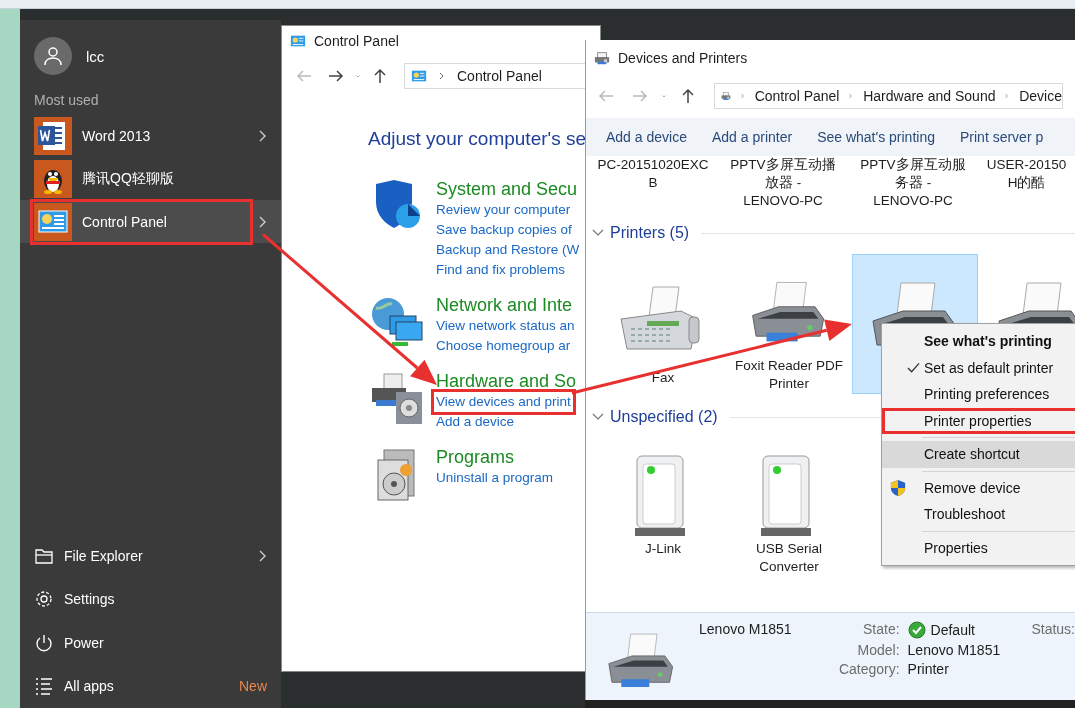 Image resolution: width=1075 pixels, height=708 pixels. I want to click on device-label: Printer, so click(789, 384).